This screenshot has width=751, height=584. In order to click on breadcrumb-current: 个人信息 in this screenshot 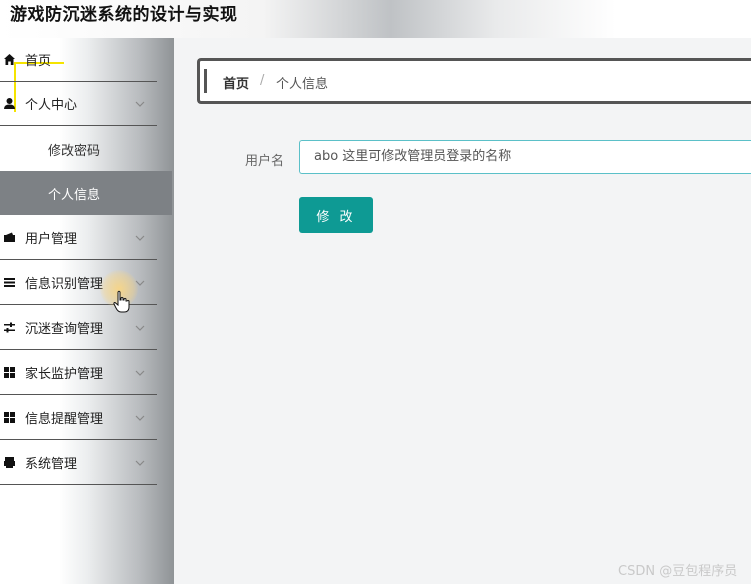, I will do `click(302, 84)`.